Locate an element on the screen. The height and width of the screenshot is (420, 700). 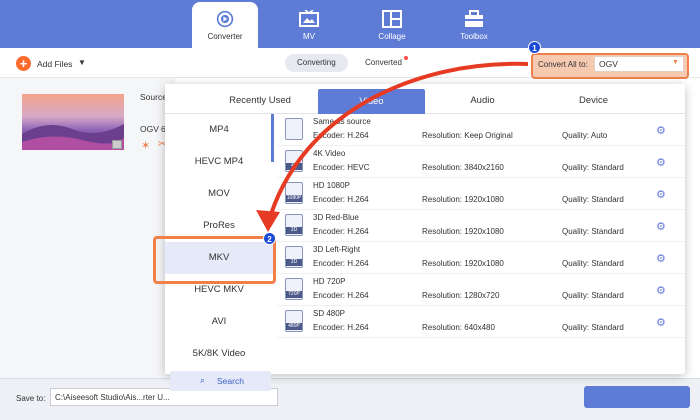
arrow-head is located at coordinates (268, 221).